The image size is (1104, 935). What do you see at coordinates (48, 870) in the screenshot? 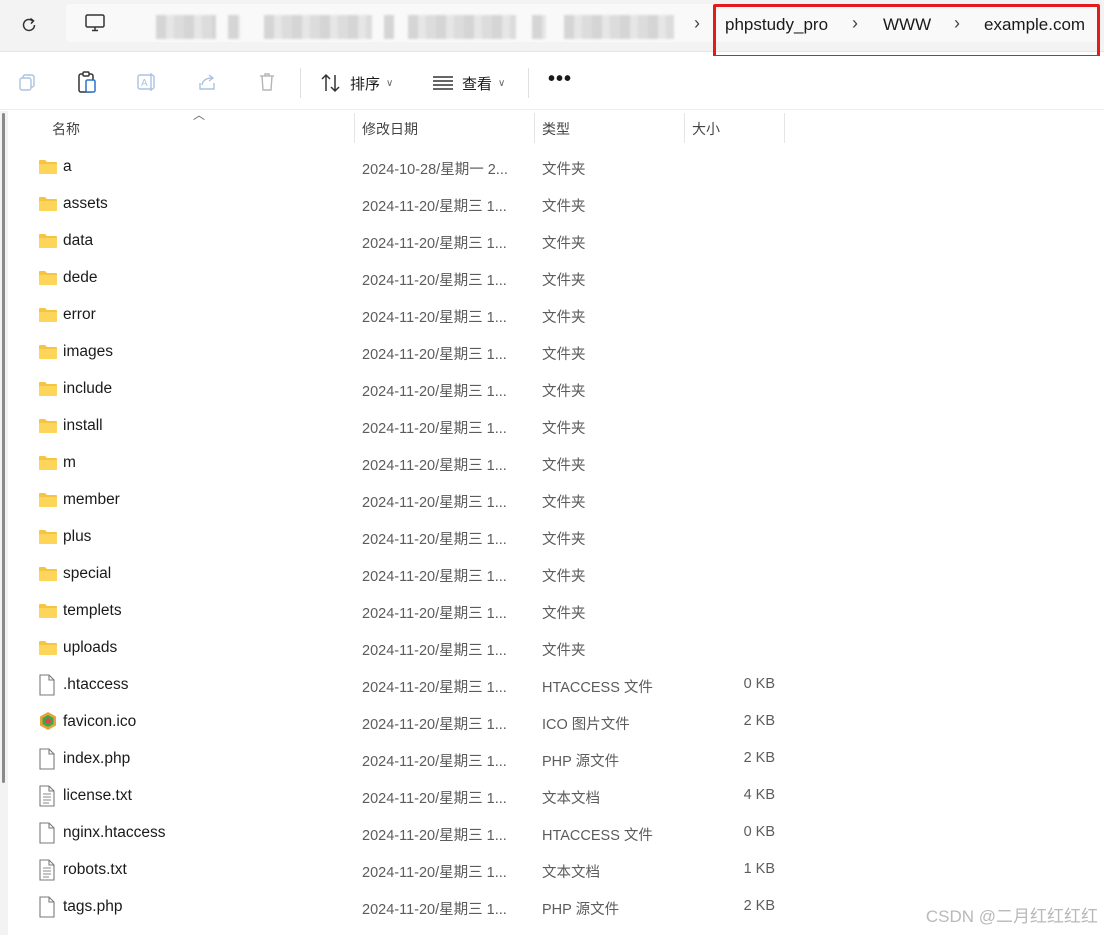
I see `text-file-icon` at bounding box center [48, 870].